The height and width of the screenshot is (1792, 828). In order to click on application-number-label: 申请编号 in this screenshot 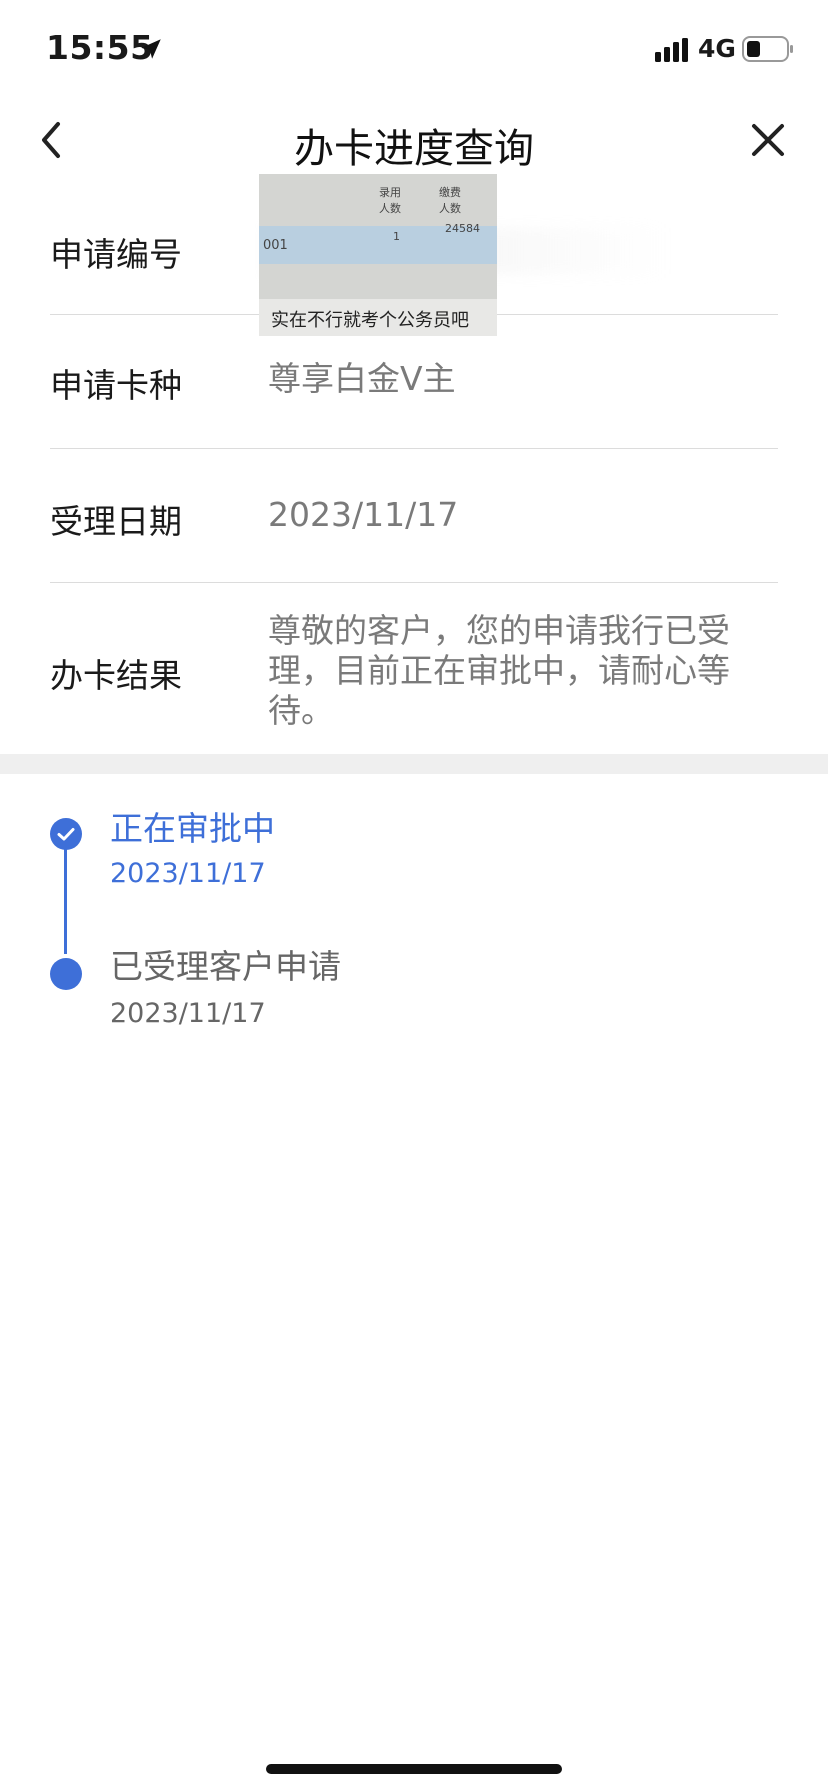, I will do `click(116, 254)`.